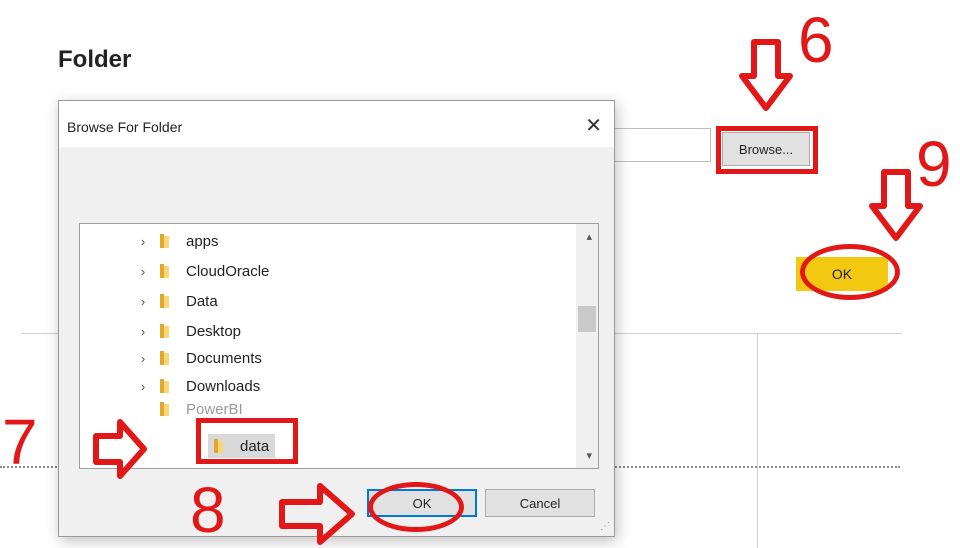 This screenshot has width=960, height=548. What do you see at coordinates (589, 455) in the screenshot?
I see `scroll-down-icon: ▾` at bounding box center [589, 455].